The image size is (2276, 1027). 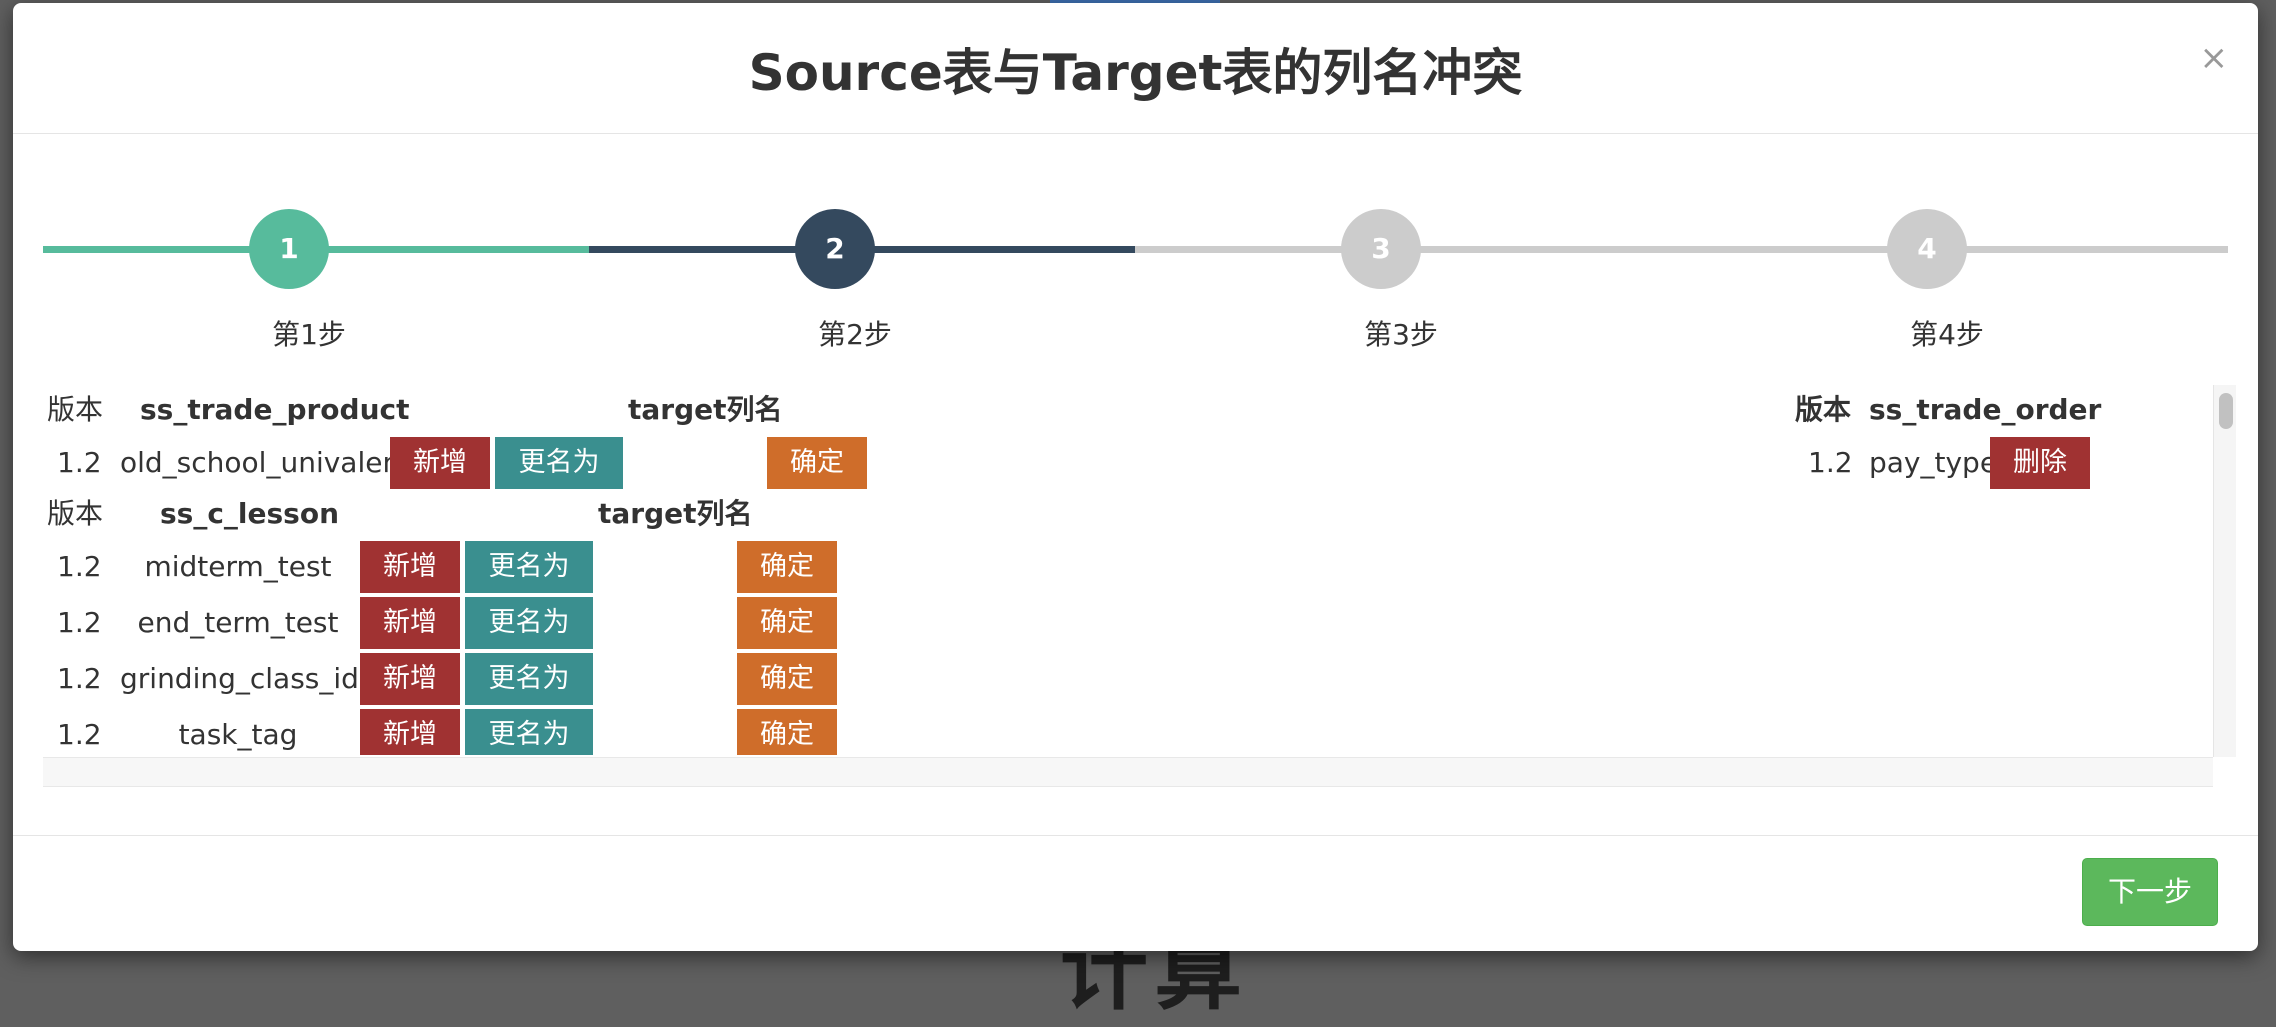 I want to click on step-3-circle: 3, so click(x=1381, y=249).